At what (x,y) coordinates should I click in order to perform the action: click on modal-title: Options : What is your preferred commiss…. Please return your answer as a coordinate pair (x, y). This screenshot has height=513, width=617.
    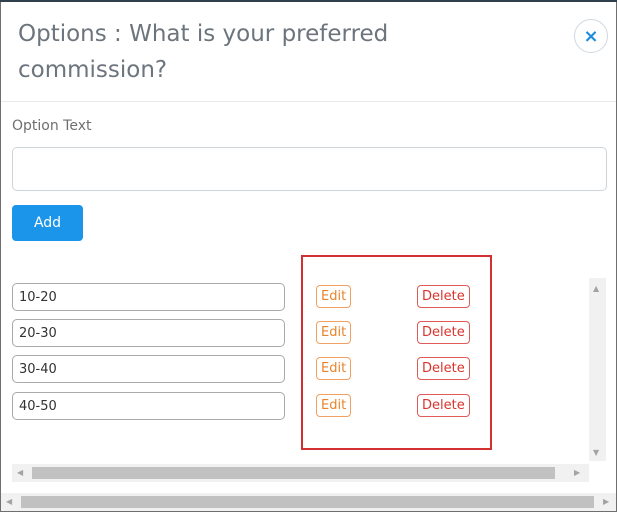
    Looking at the image, I should click on (203, 52).